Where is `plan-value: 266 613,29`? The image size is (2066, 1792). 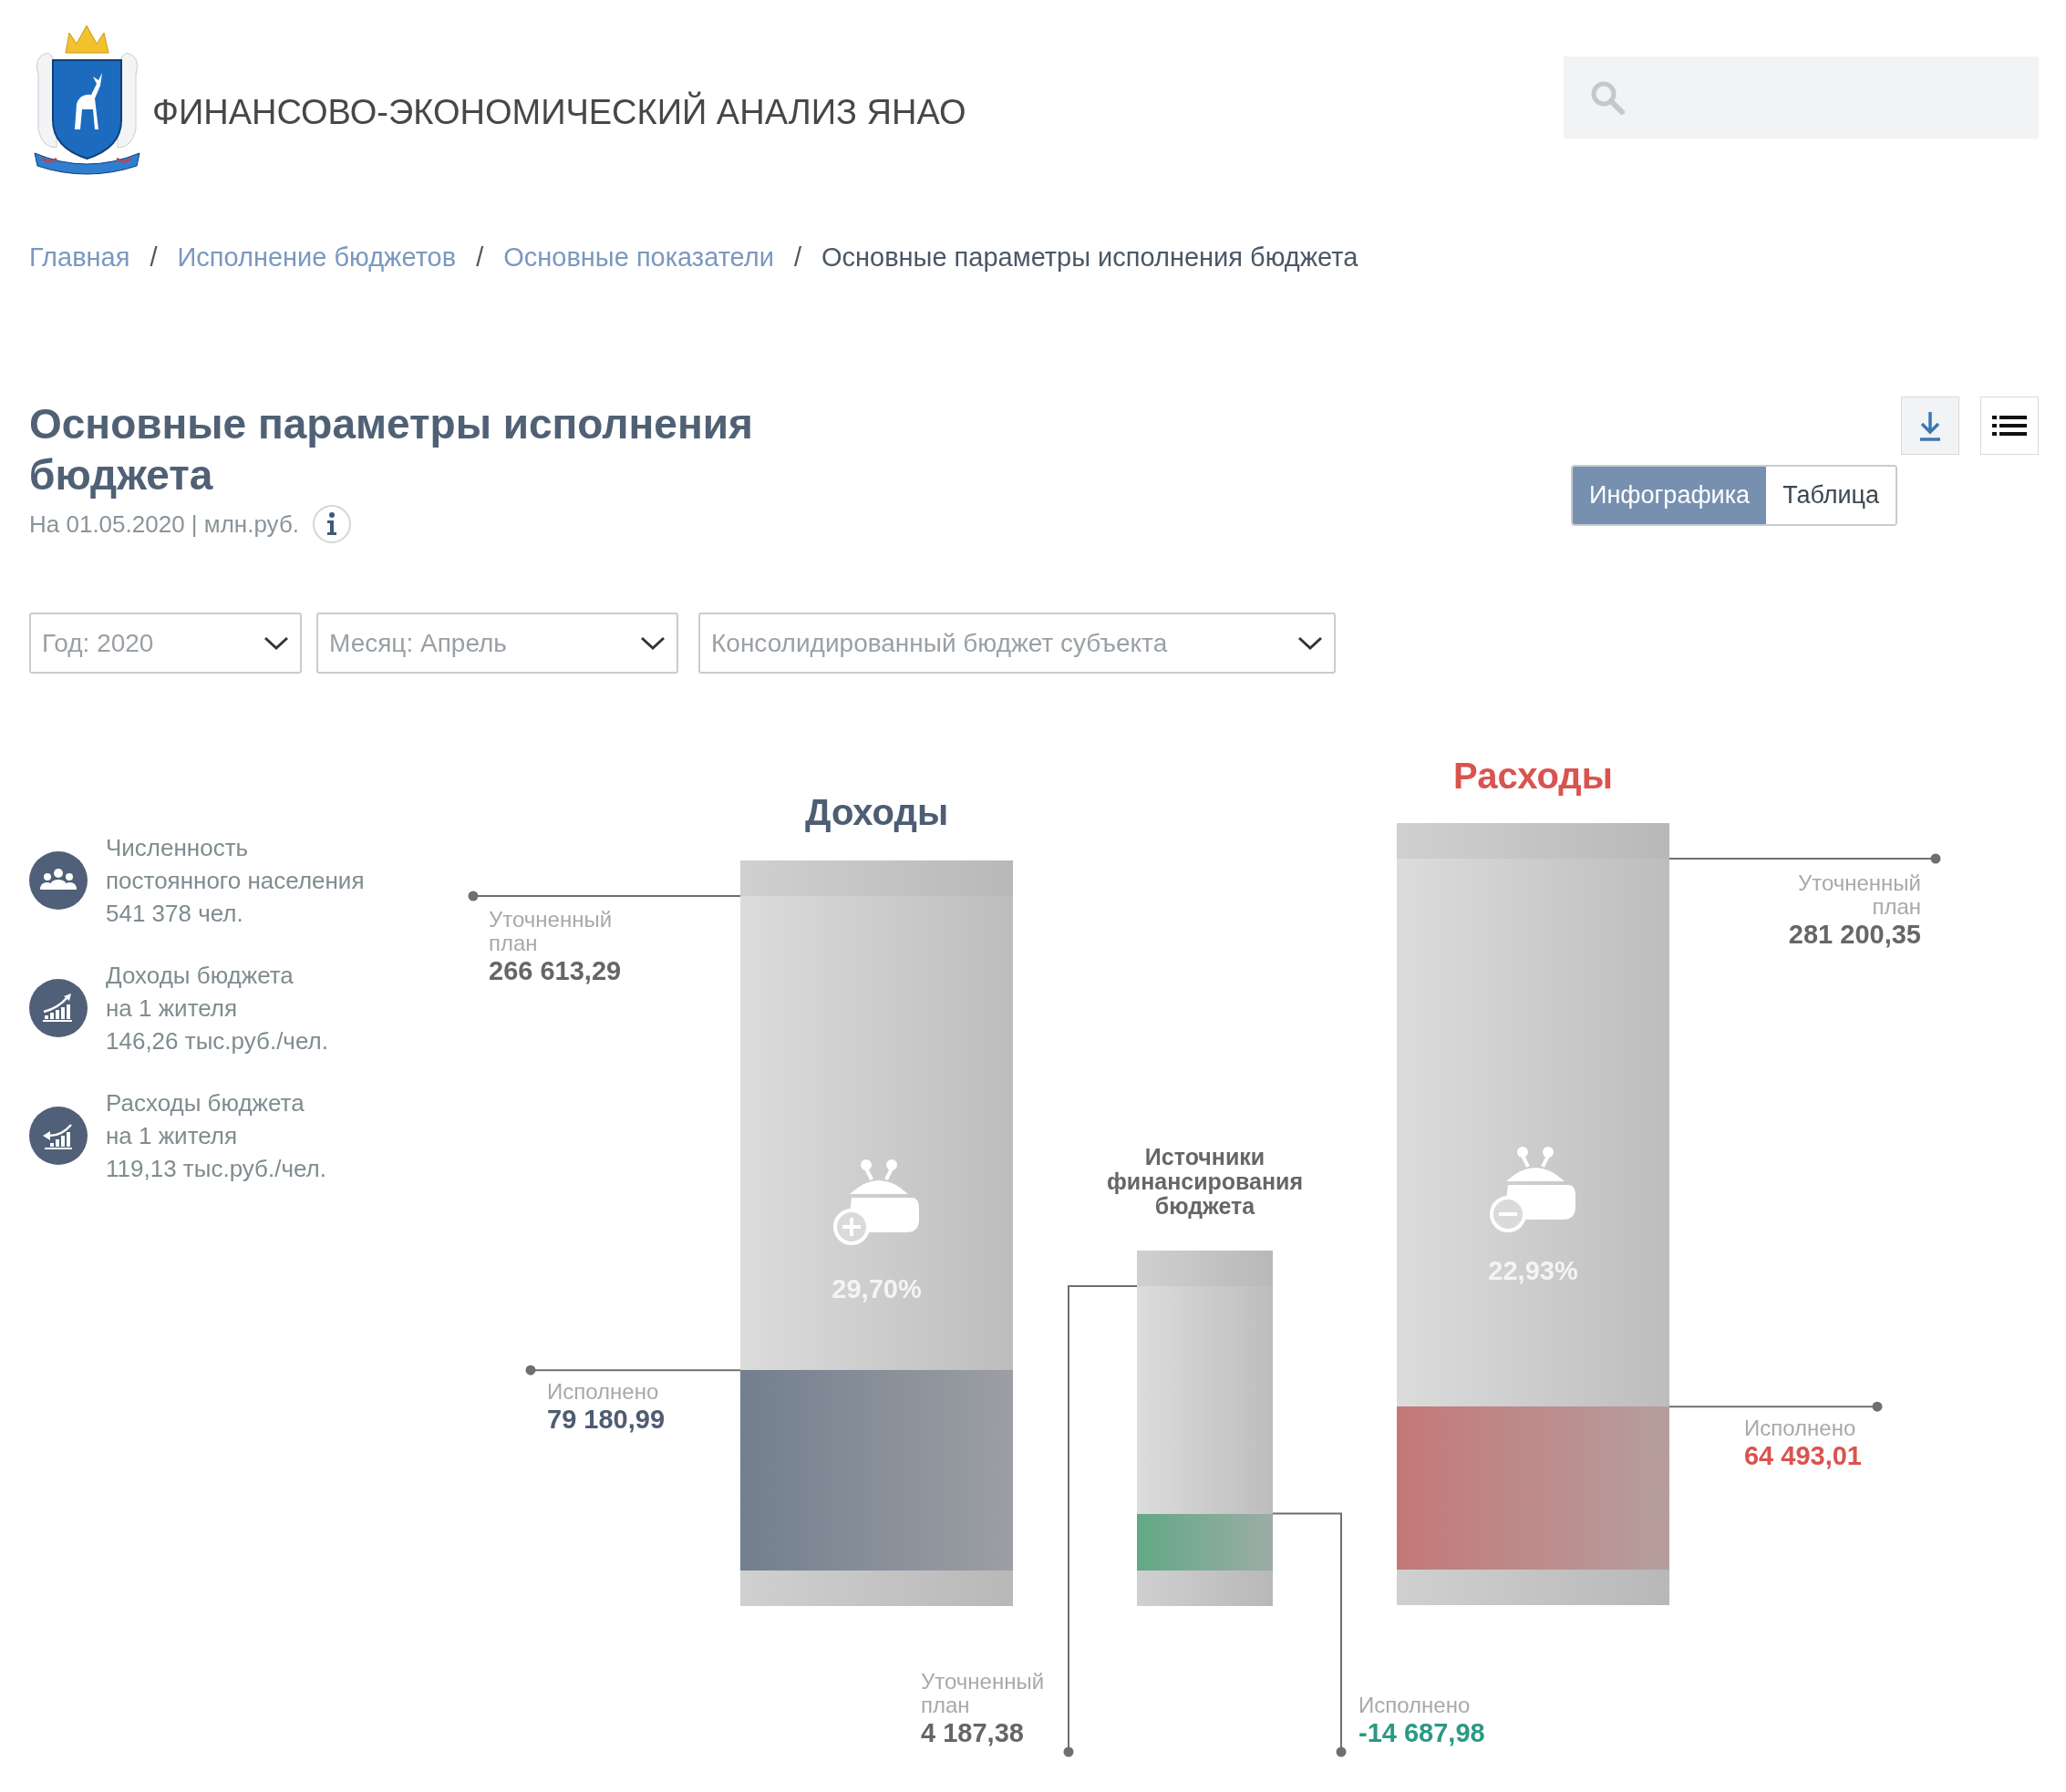 plan-value: 266 613,29 is located at coordinates (555, 970).